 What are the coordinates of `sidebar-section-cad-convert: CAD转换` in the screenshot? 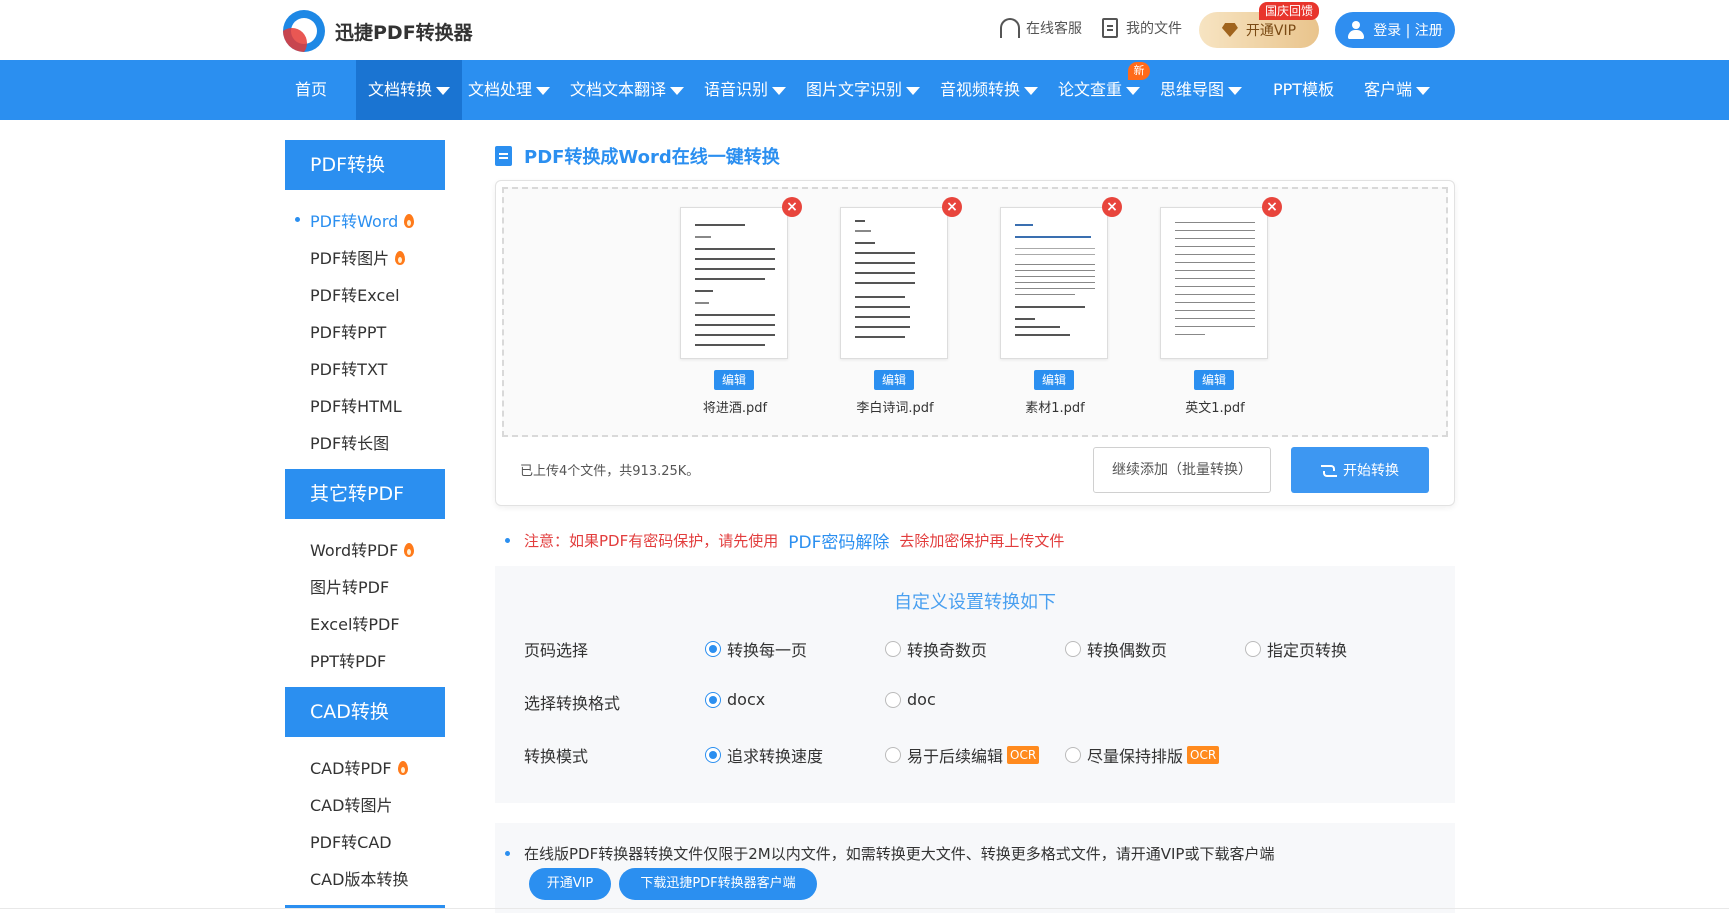 It's located at (365, 712).